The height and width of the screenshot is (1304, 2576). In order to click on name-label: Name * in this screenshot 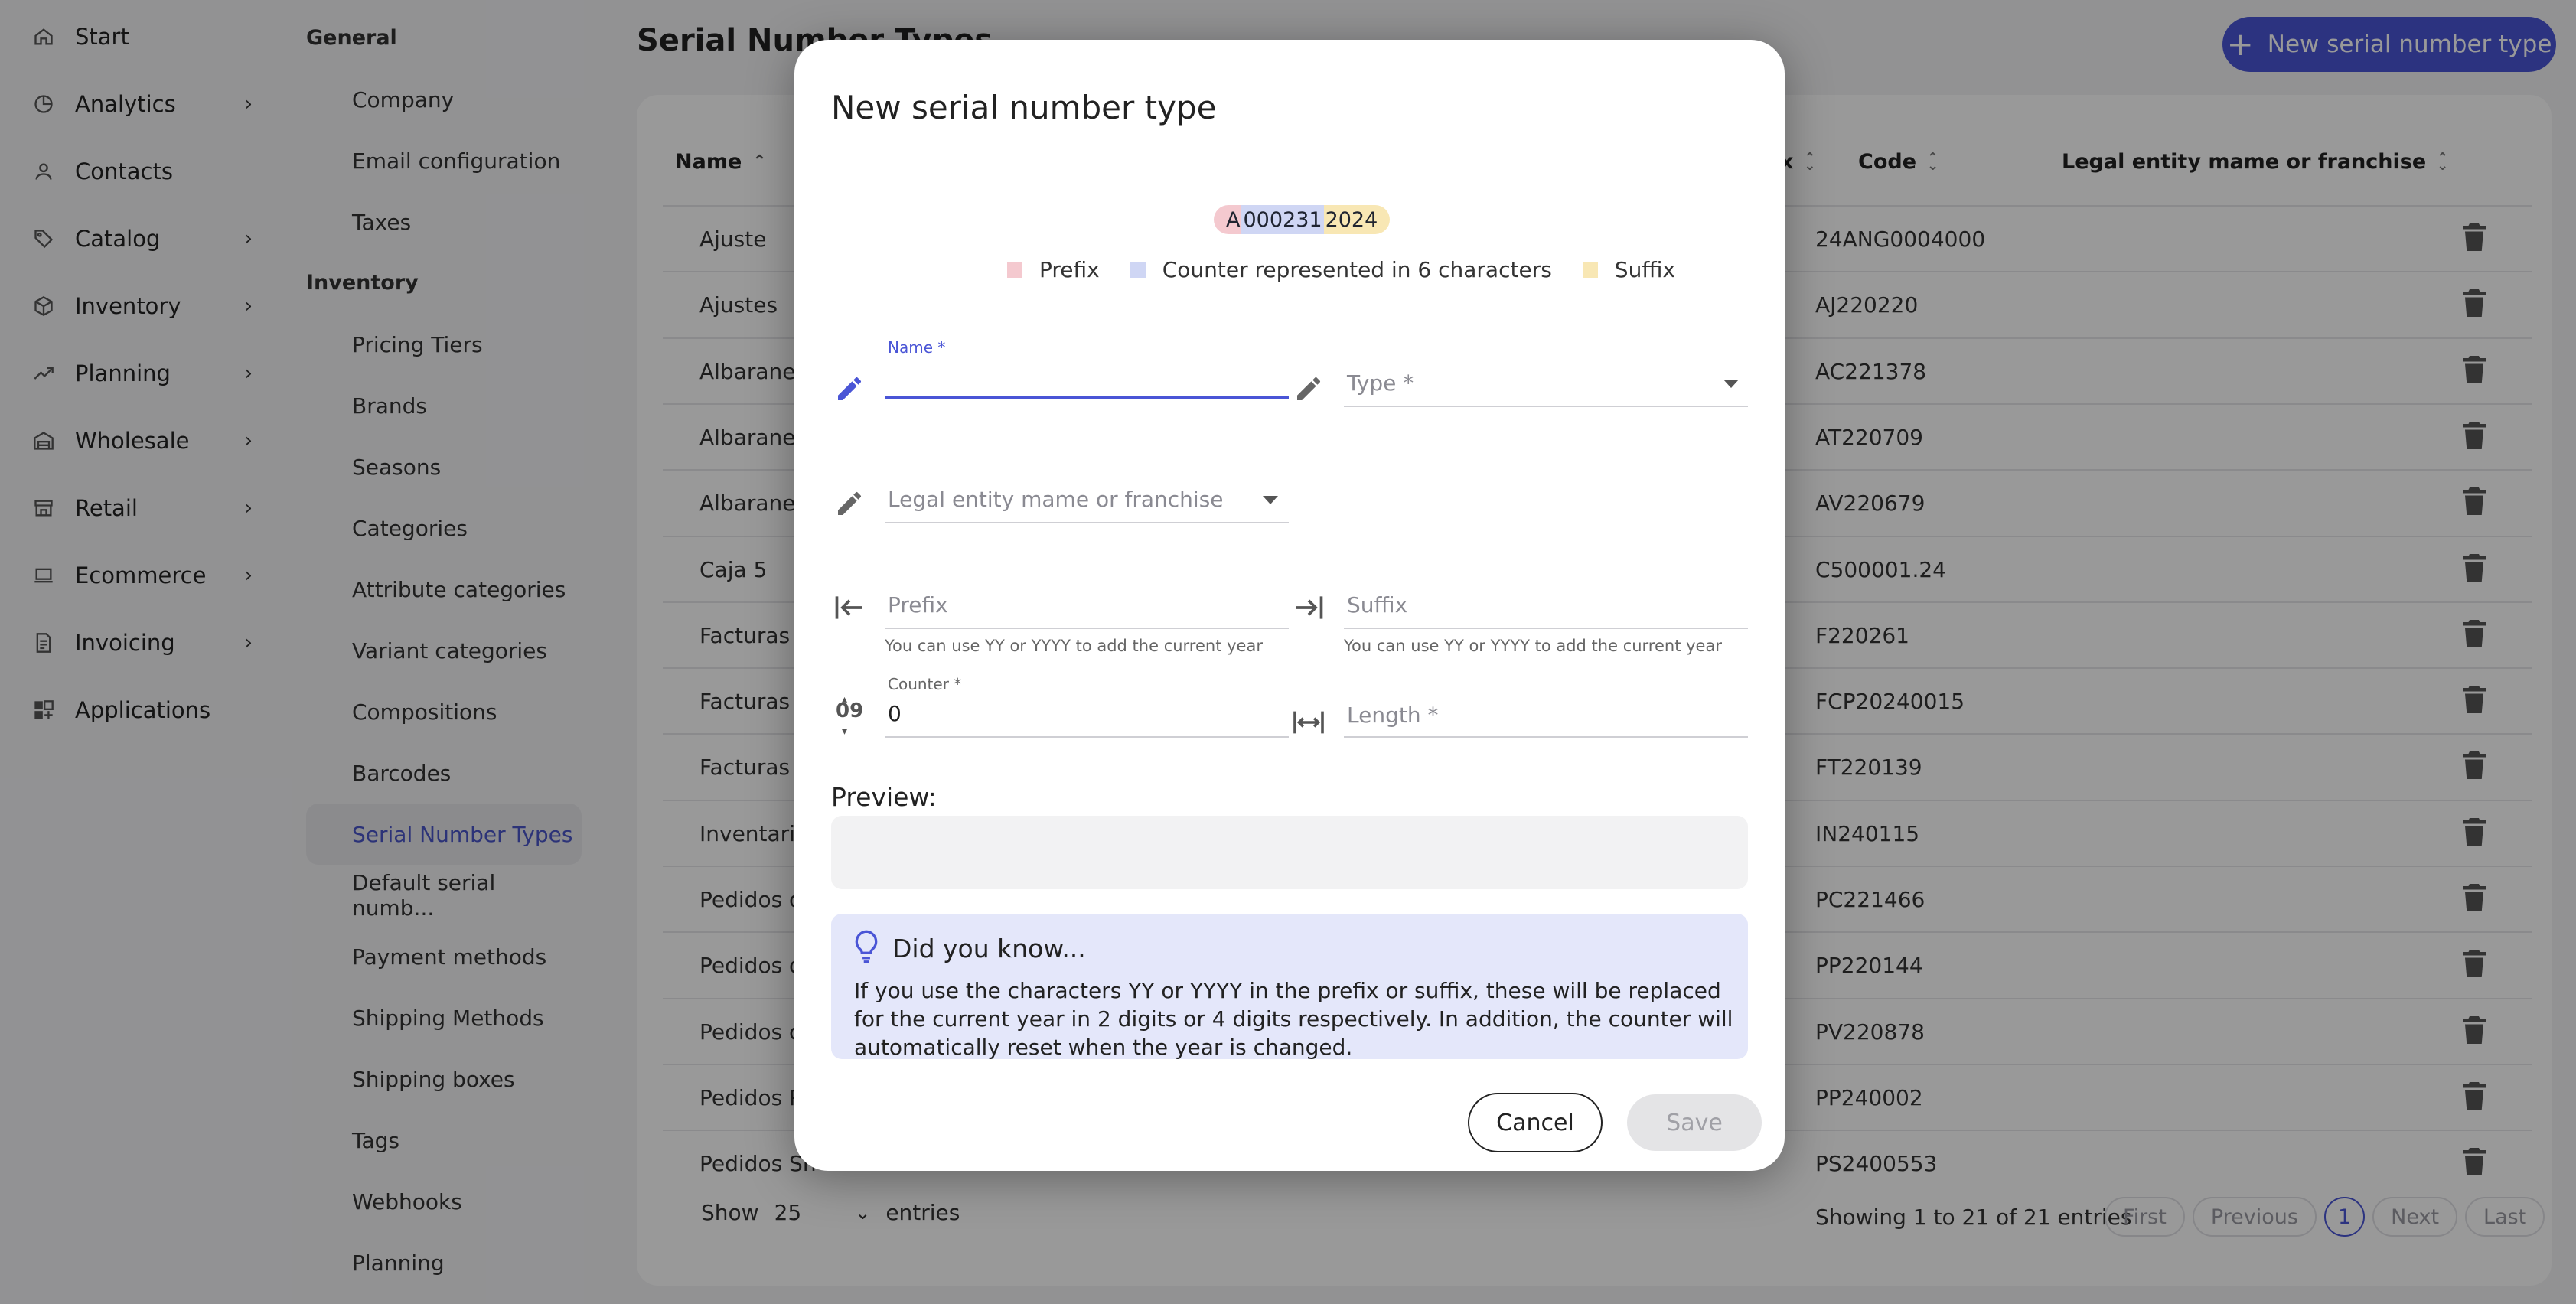, I will do `click(917, 348)`.